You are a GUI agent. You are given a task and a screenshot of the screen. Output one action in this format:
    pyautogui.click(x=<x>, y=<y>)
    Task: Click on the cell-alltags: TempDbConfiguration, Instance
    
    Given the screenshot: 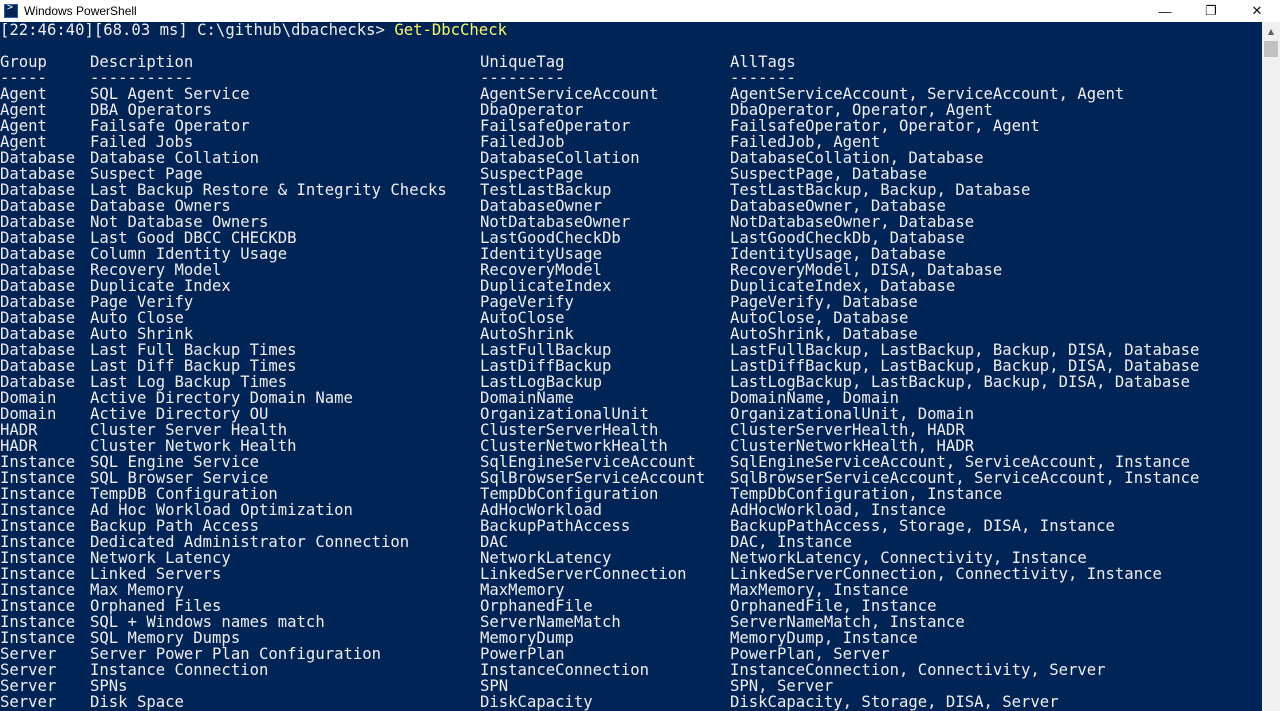 What is the action you would take?
    pyautogui.click(x=866, y=494)
    